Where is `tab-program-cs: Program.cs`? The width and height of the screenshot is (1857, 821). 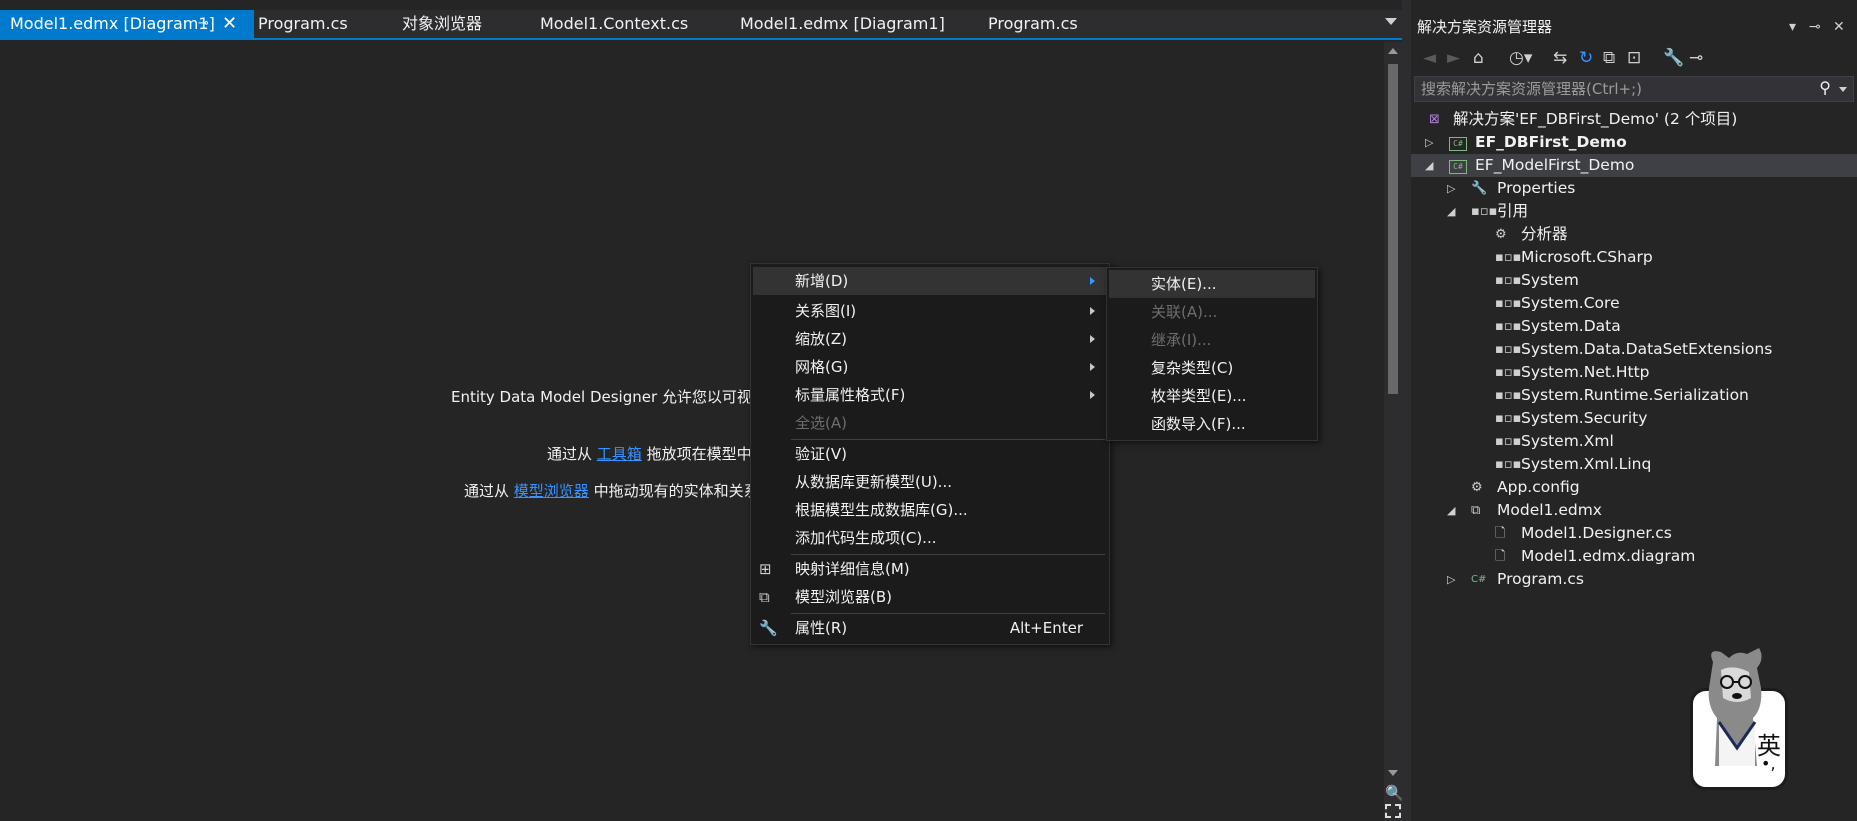 tab-program-cs: Program.cs is located at coordinates (303, 24).